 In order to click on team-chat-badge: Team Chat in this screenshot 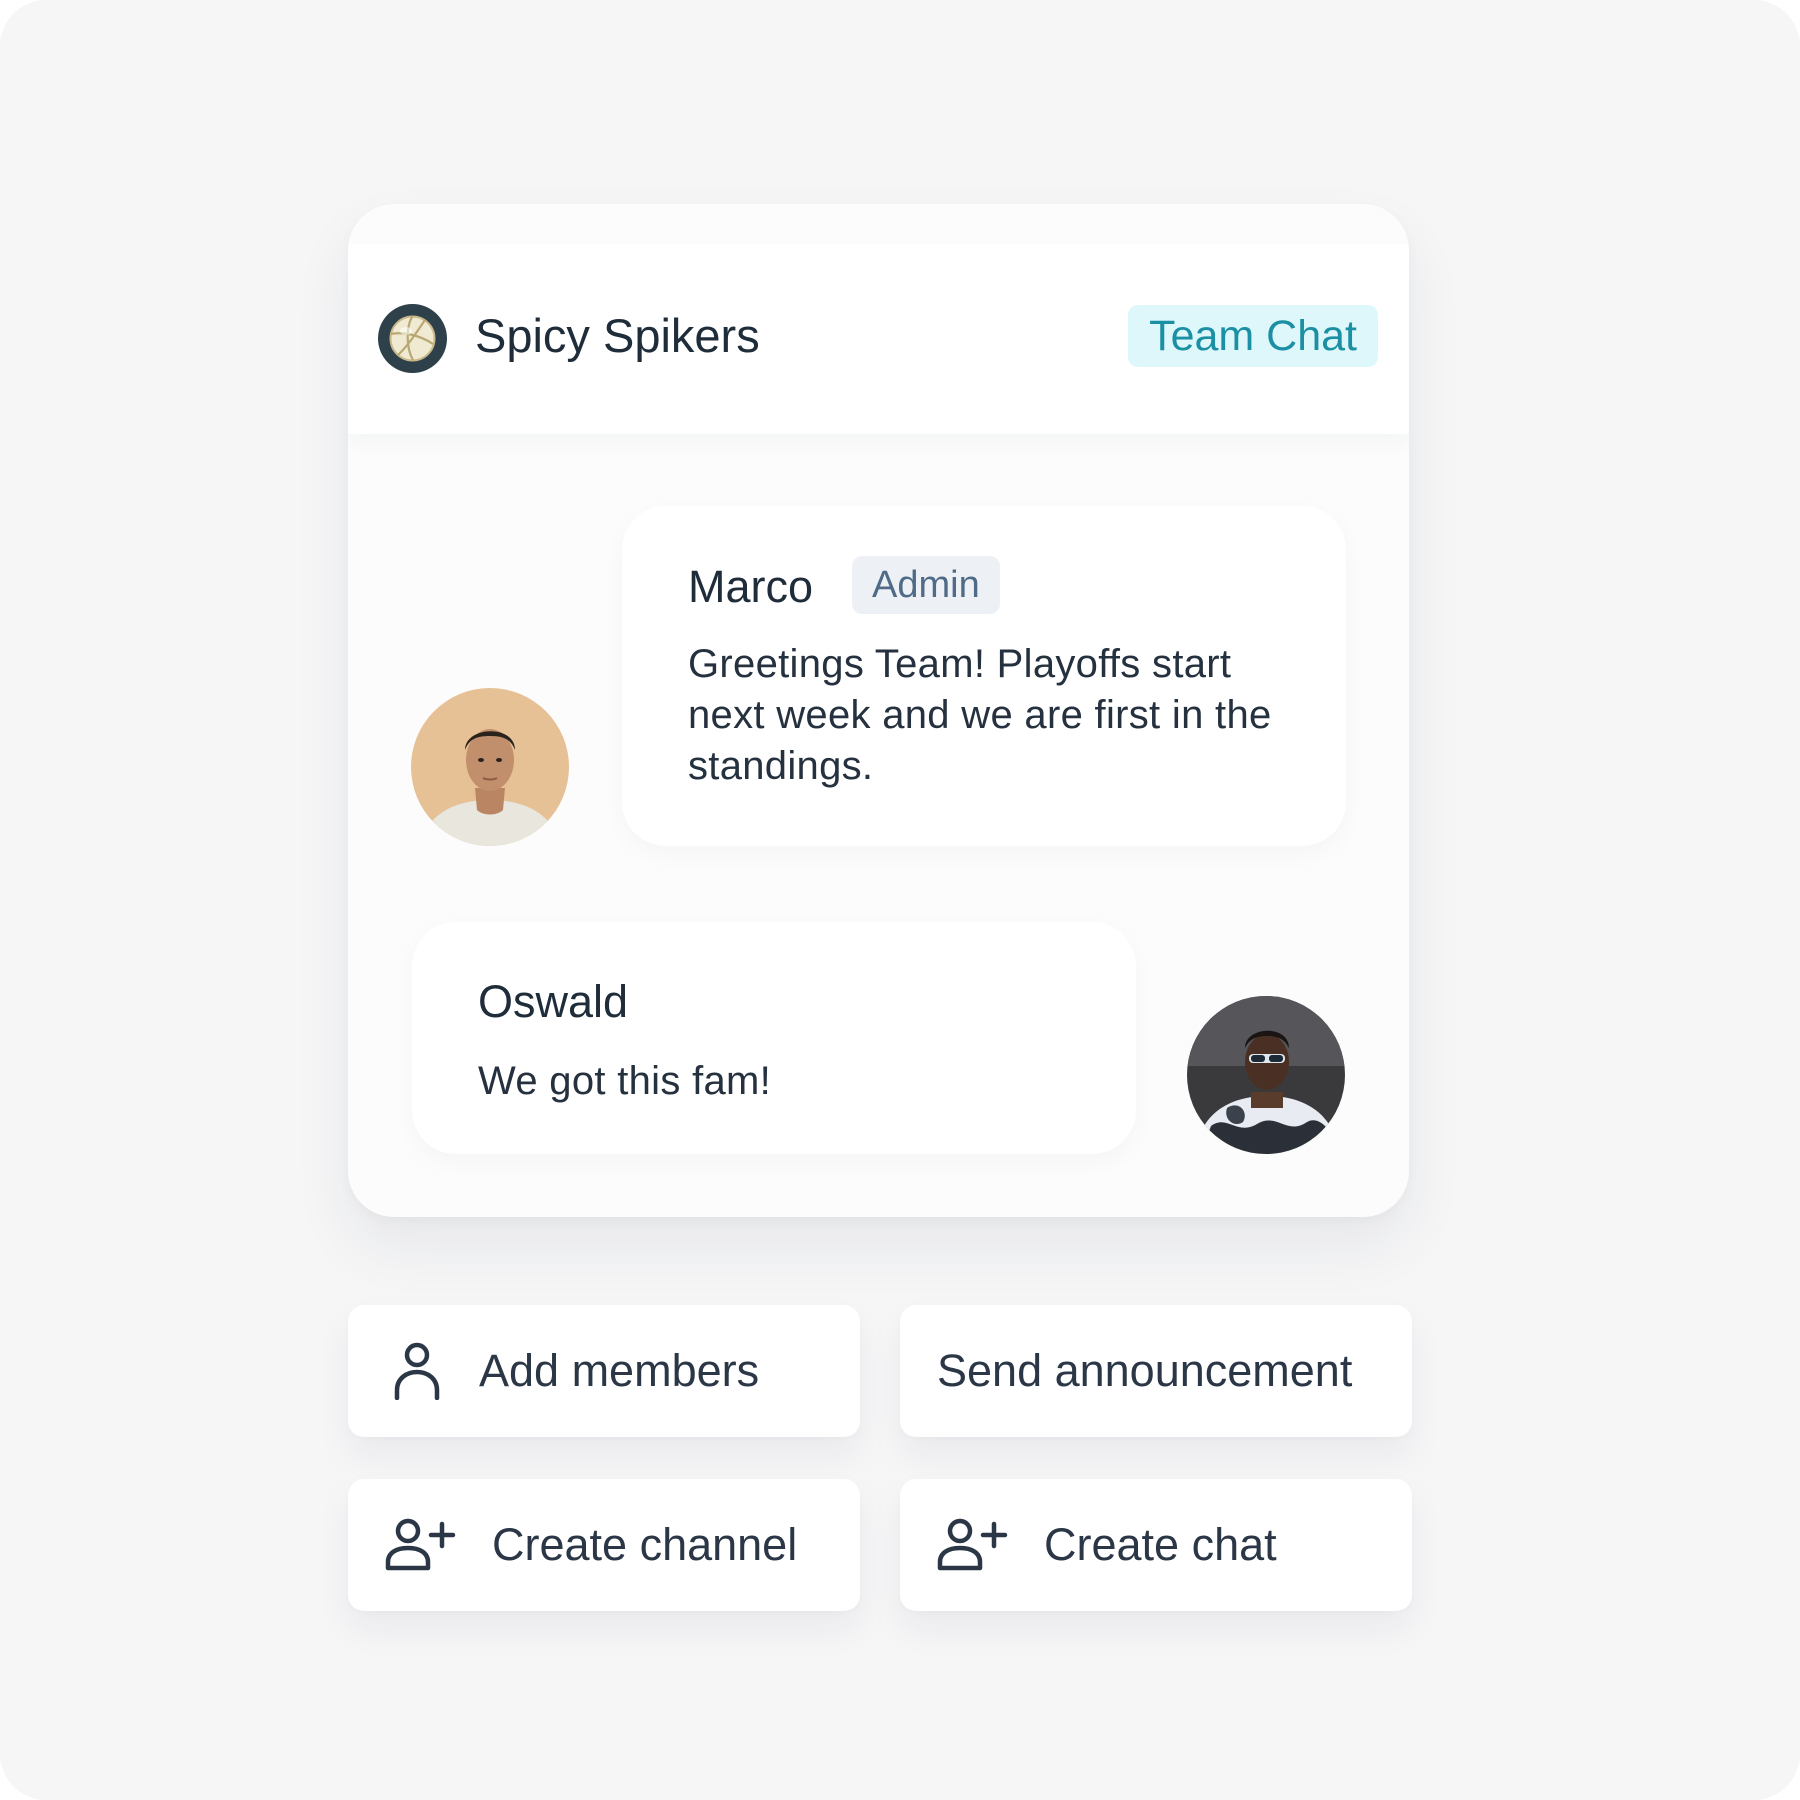, I will do `click(1253, 336)`.